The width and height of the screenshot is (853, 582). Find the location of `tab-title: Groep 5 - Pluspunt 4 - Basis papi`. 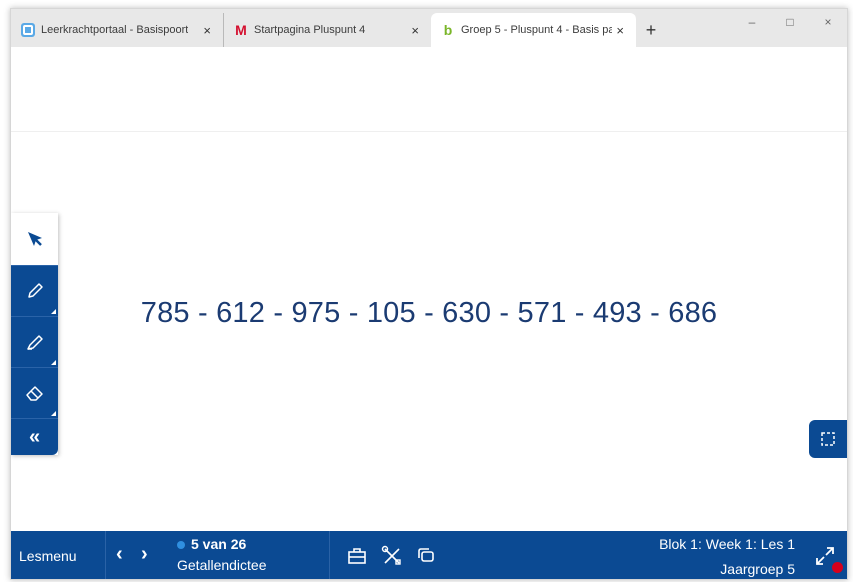

tab-title: Groep 5 - Pluspunt 4 - Basis papi is located at coordinates (537, 30).